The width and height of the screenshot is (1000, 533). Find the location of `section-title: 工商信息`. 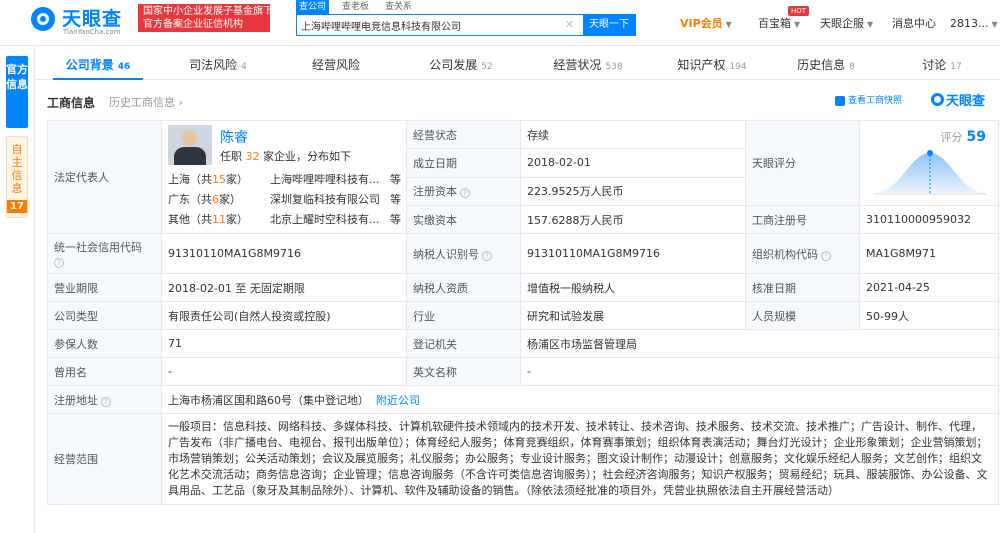

section-title: 工商信息 is located at coordinates (71, 103).